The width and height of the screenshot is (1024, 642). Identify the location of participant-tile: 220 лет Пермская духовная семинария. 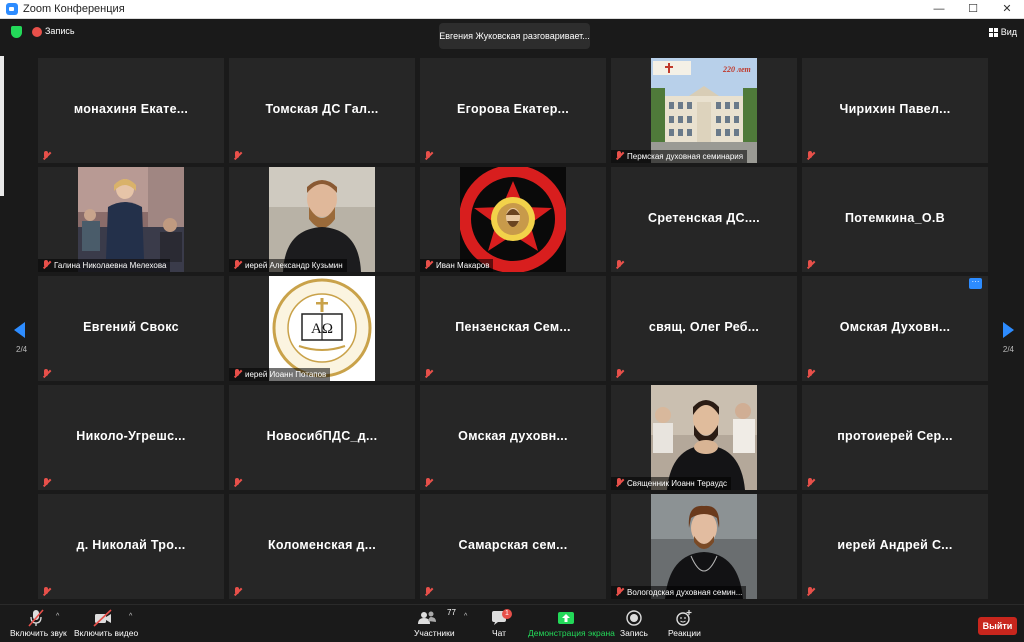
(704, 110).